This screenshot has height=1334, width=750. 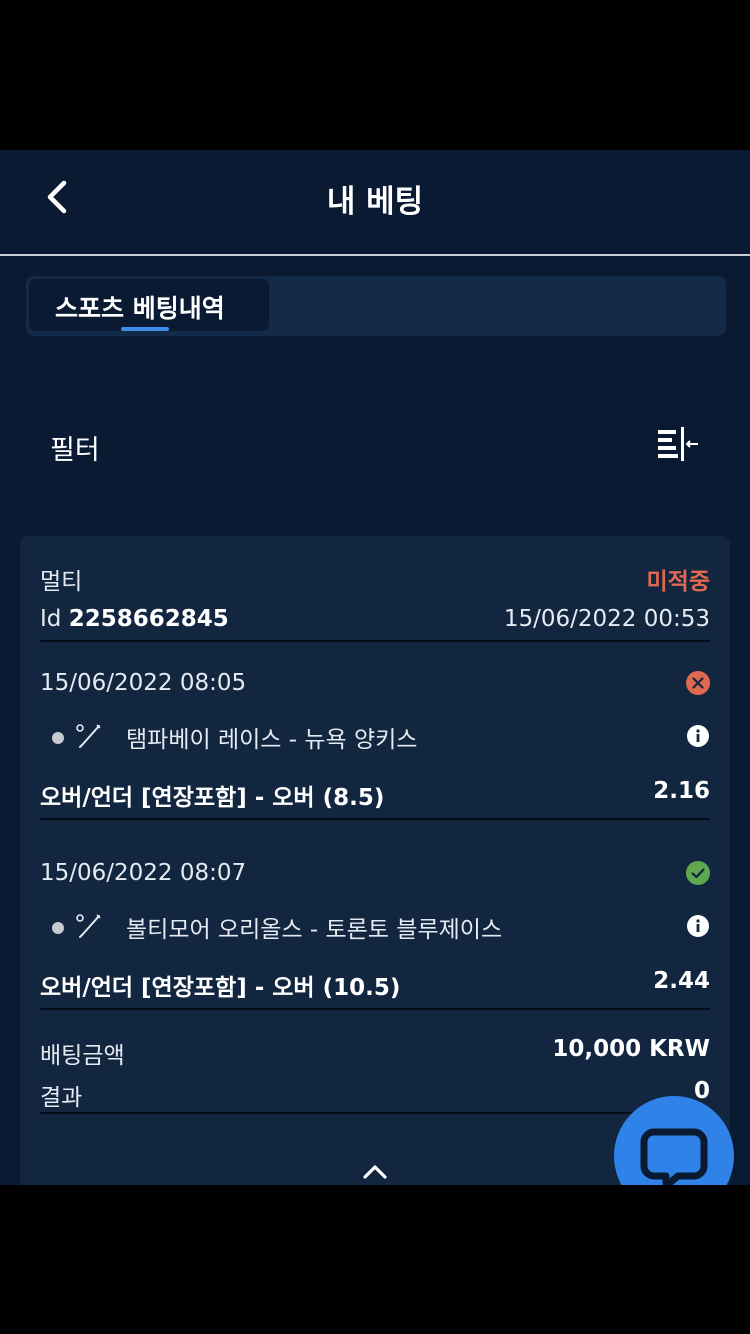 I want to click on top-bar: 내 베팅, so click(x=375, y=203).